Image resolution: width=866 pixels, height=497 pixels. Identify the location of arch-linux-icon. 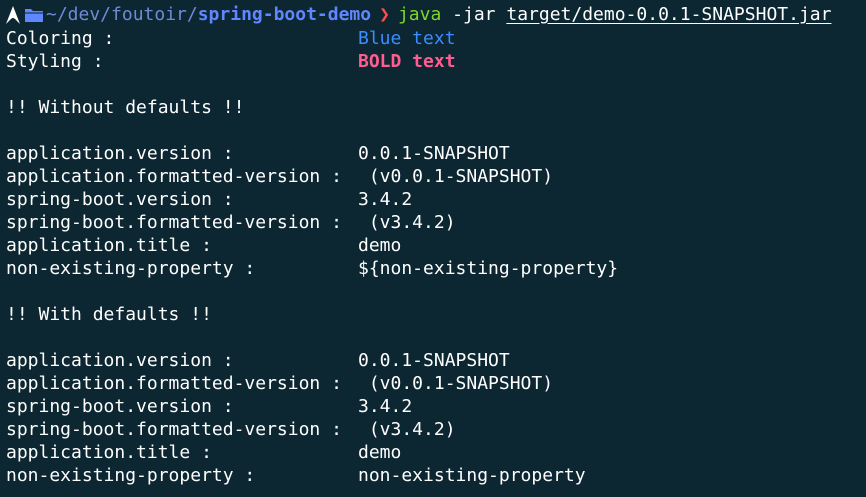
(13, 14).